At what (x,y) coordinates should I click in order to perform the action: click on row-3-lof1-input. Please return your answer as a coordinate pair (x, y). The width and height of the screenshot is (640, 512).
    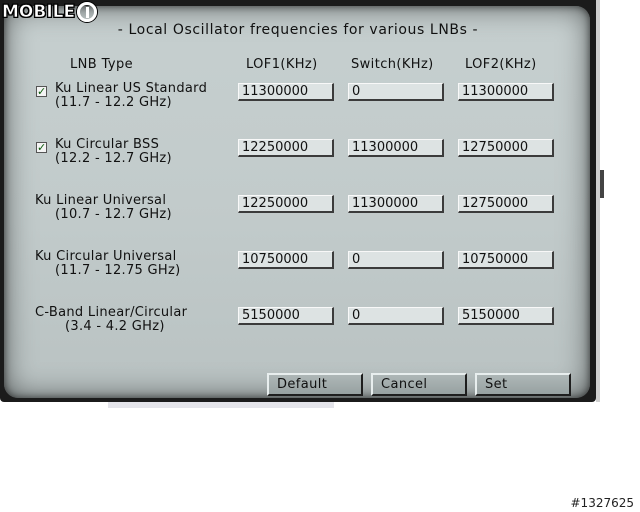
    Looking at the image, I should click on (286, 260).